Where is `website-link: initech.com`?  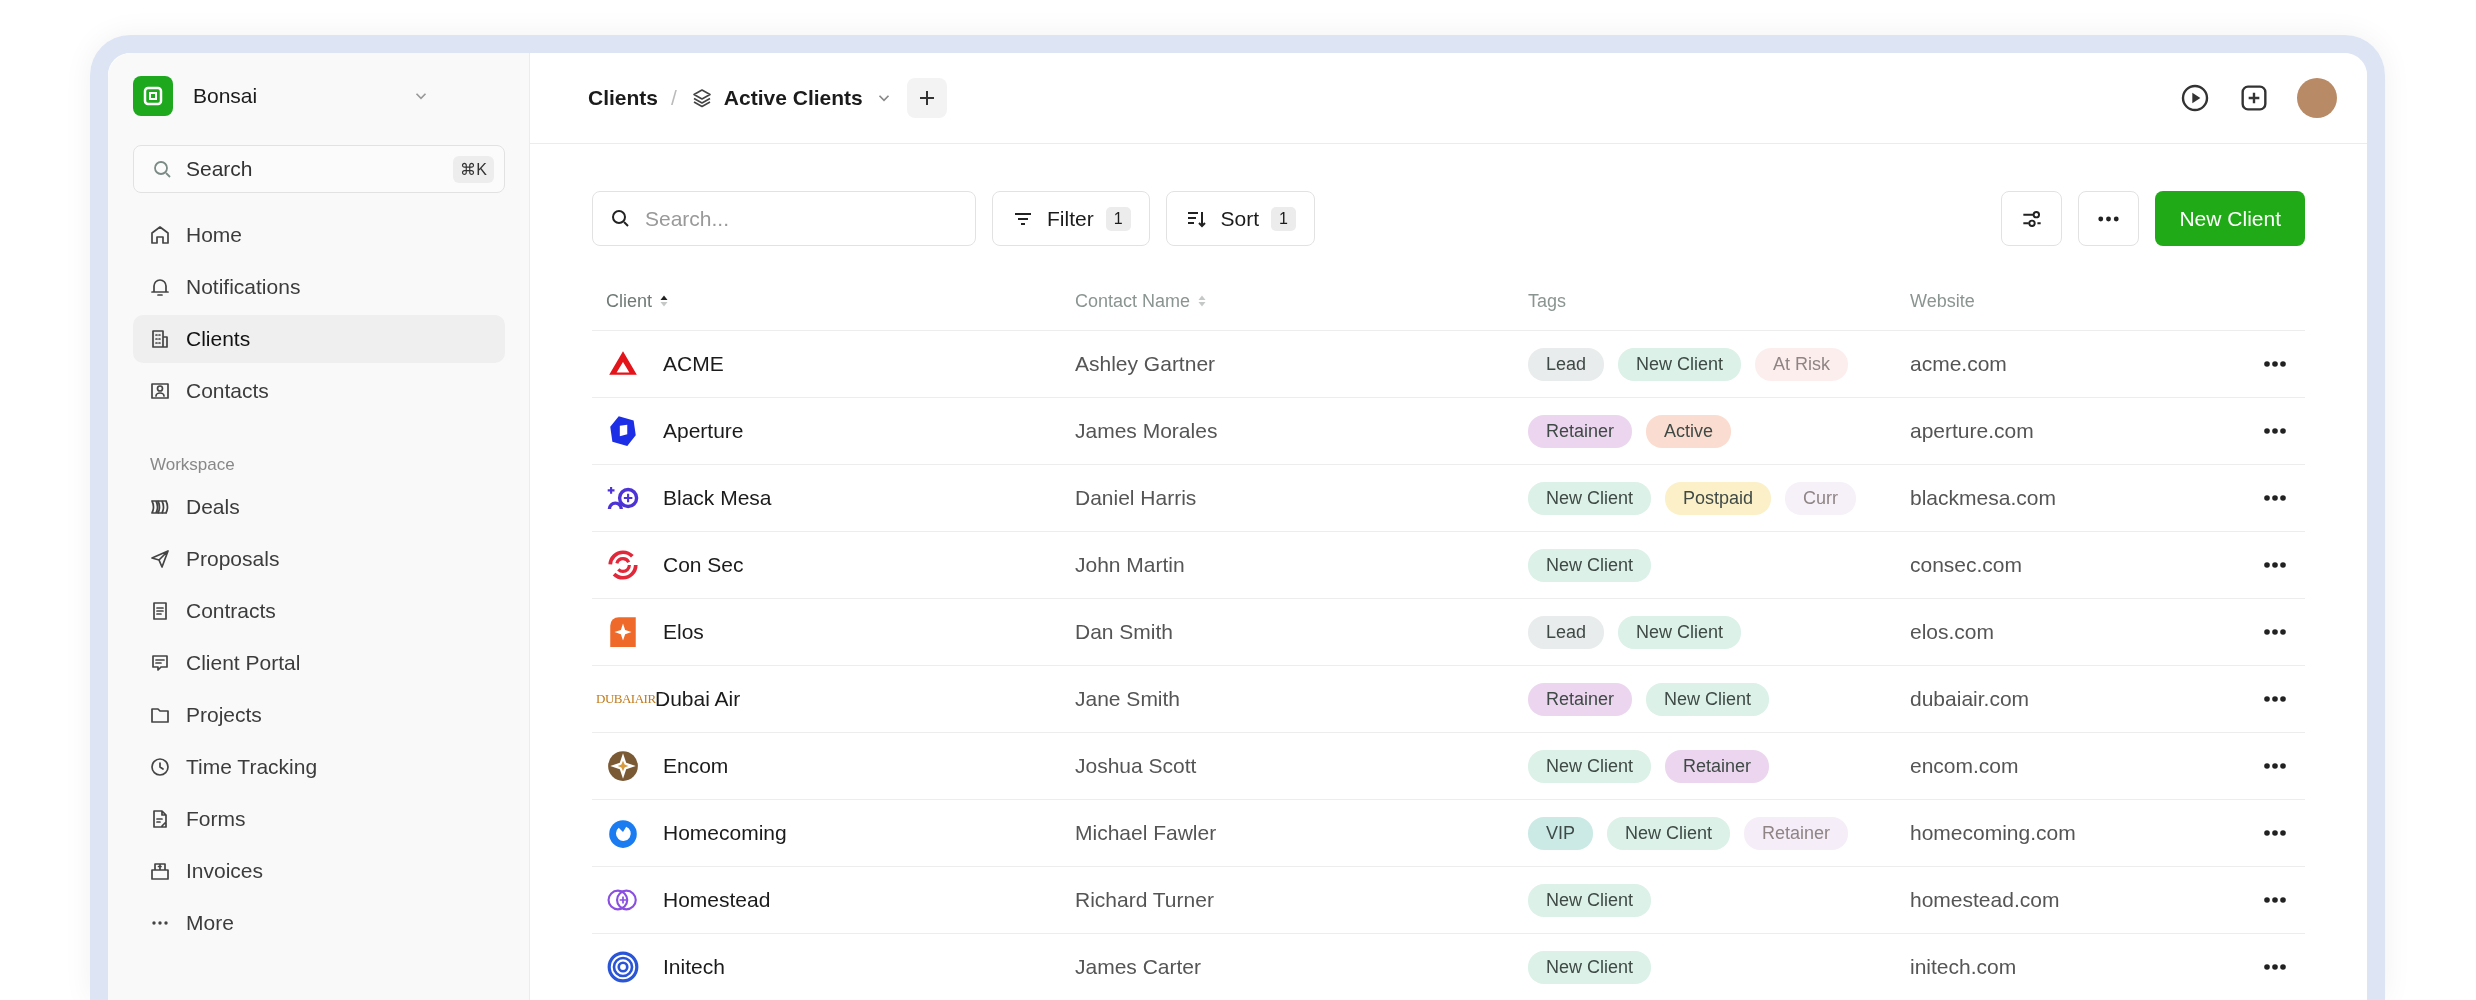 website-link: initech.com is located at coordinates (1963, 967).